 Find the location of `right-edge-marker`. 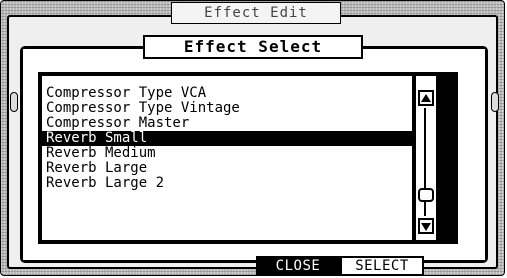

right-edge-marker is located at coordinates (495, 102).